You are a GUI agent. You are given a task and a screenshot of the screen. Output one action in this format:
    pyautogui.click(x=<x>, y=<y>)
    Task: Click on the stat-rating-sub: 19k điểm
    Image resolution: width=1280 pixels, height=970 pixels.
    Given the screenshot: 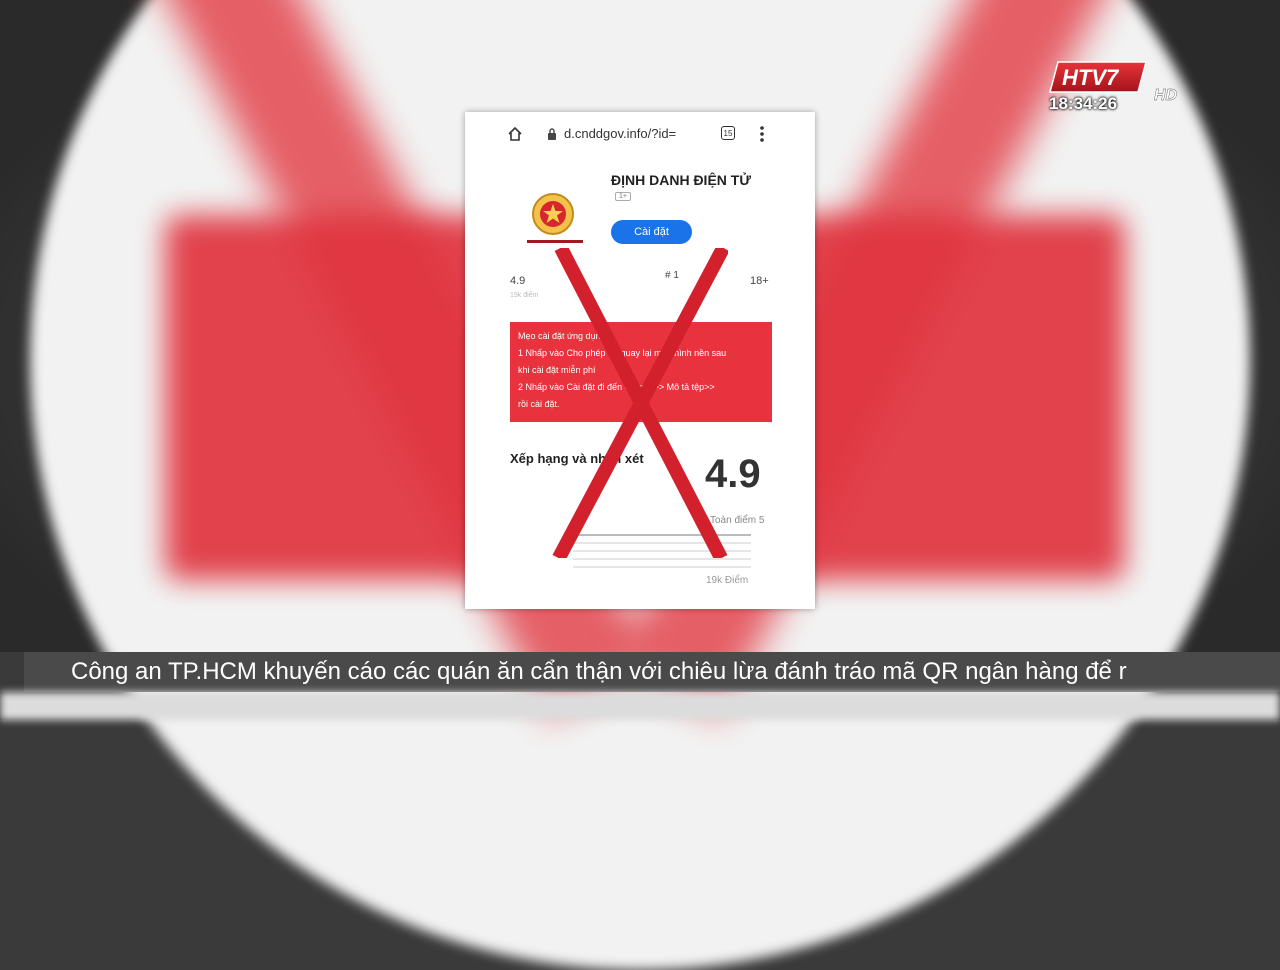 What is the action you would take?
    pyautogui.click(x=524, y=295)
    